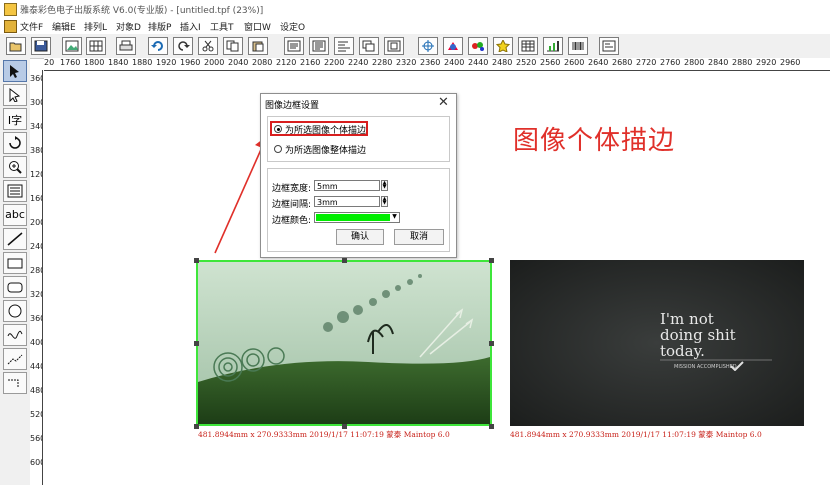 This screenshot has height=485, width=830. I want to click on layers-icon, so click(369, 46).